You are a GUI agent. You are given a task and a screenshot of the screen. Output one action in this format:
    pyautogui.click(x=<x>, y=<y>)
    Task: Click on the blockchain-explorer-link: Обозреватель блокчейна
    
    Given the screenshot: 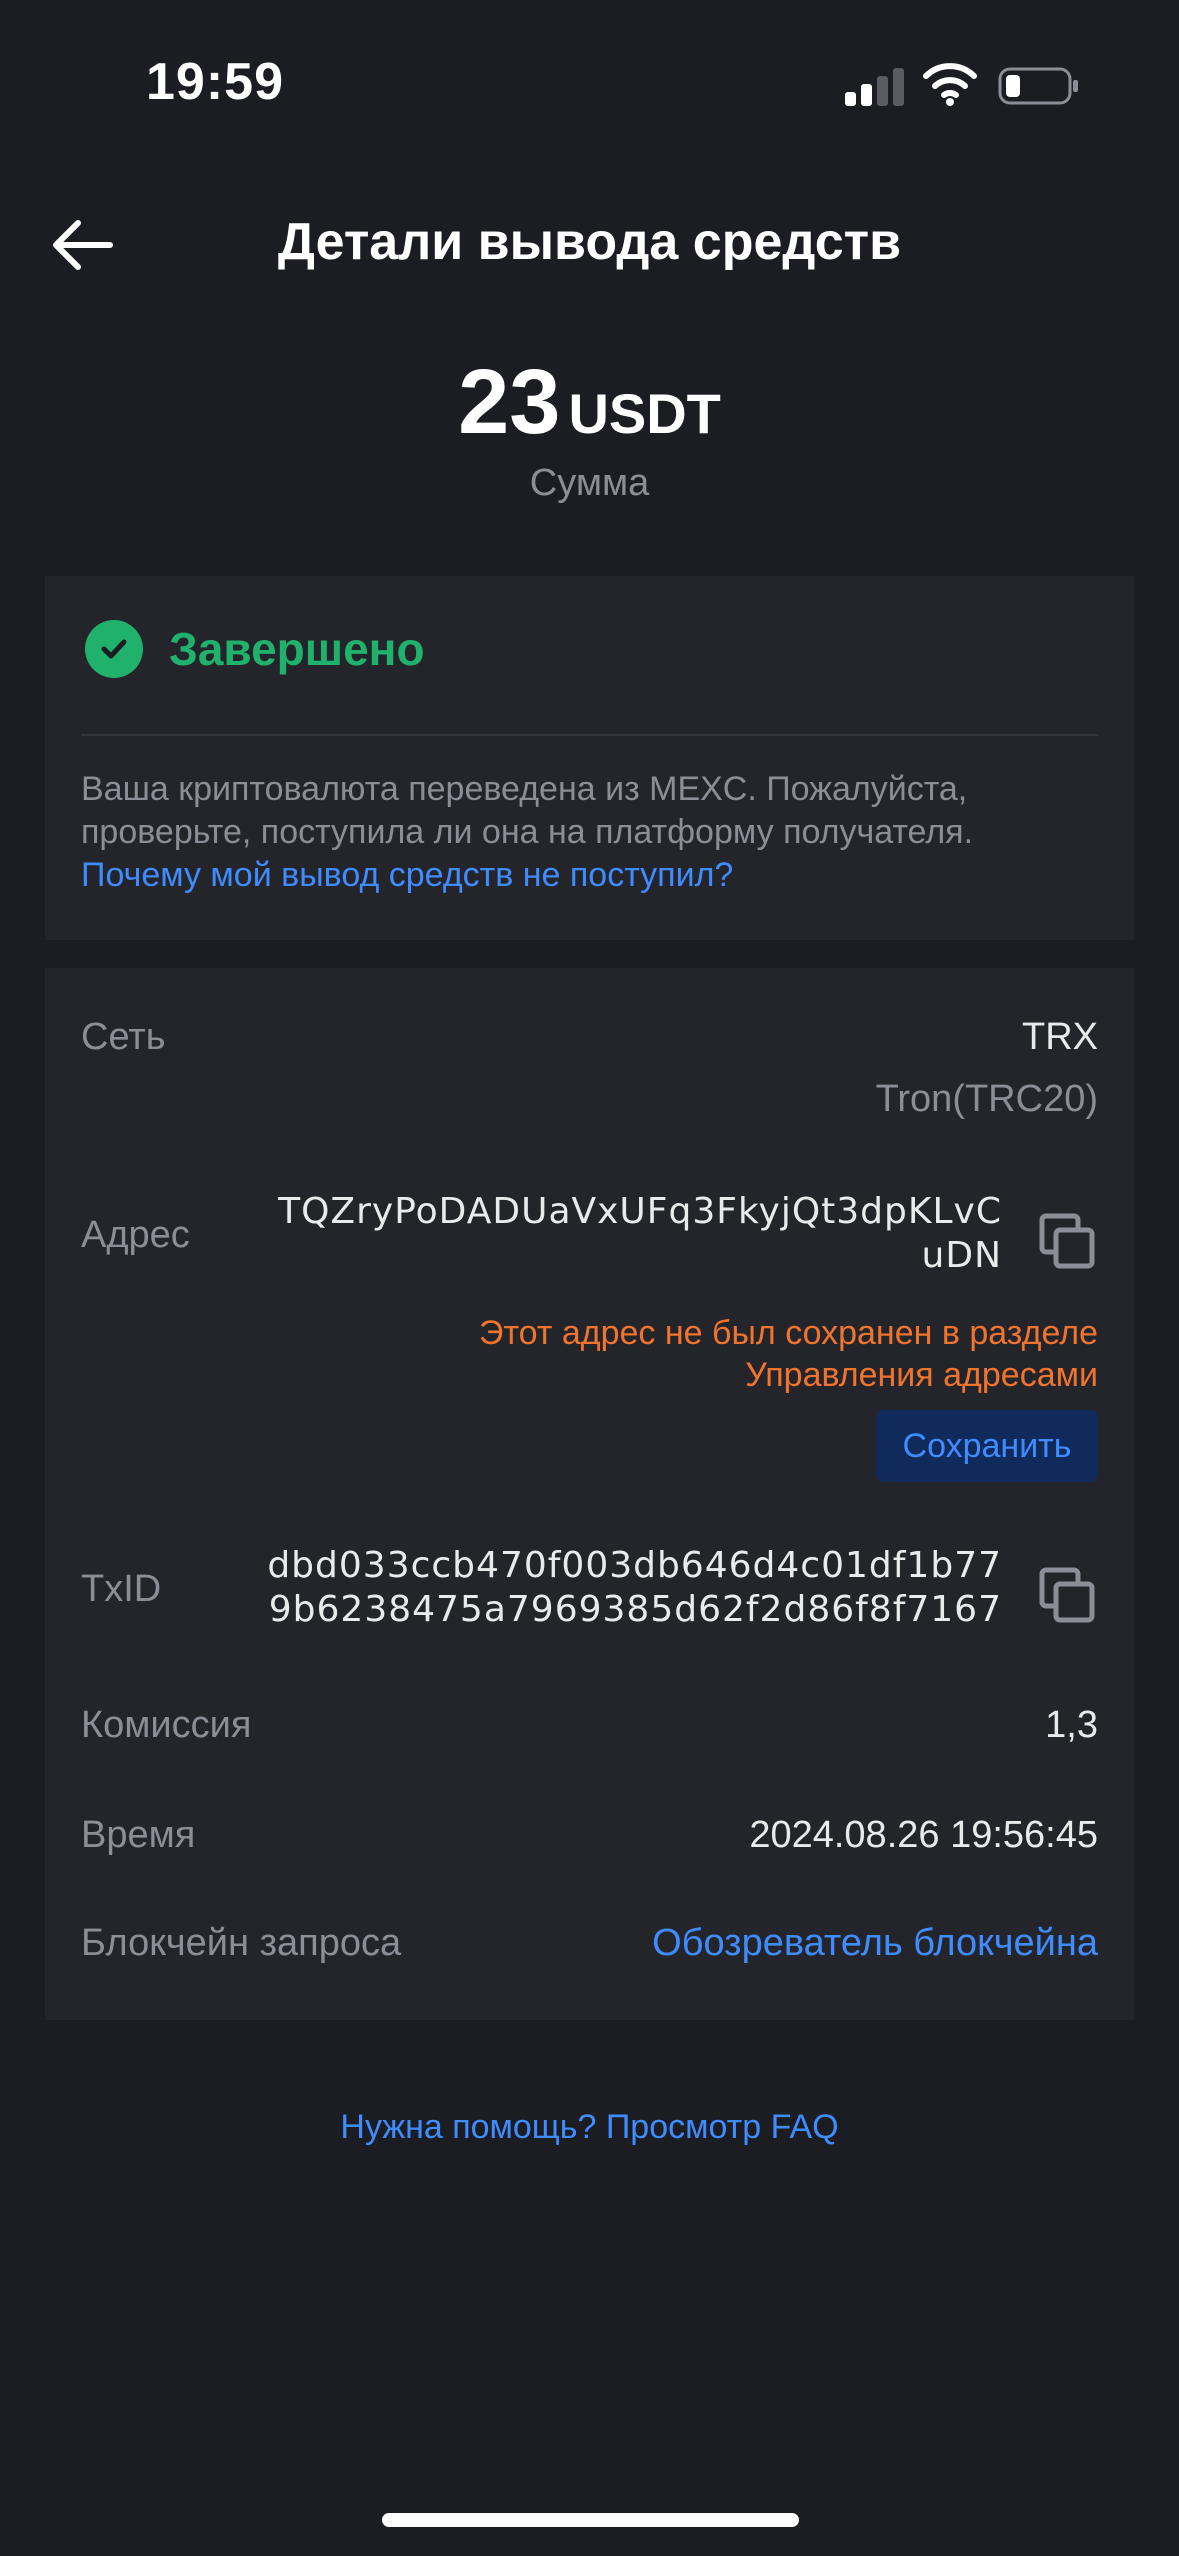 What is the action you would take?
    pyautogui.click(x=875, y=1943)
    